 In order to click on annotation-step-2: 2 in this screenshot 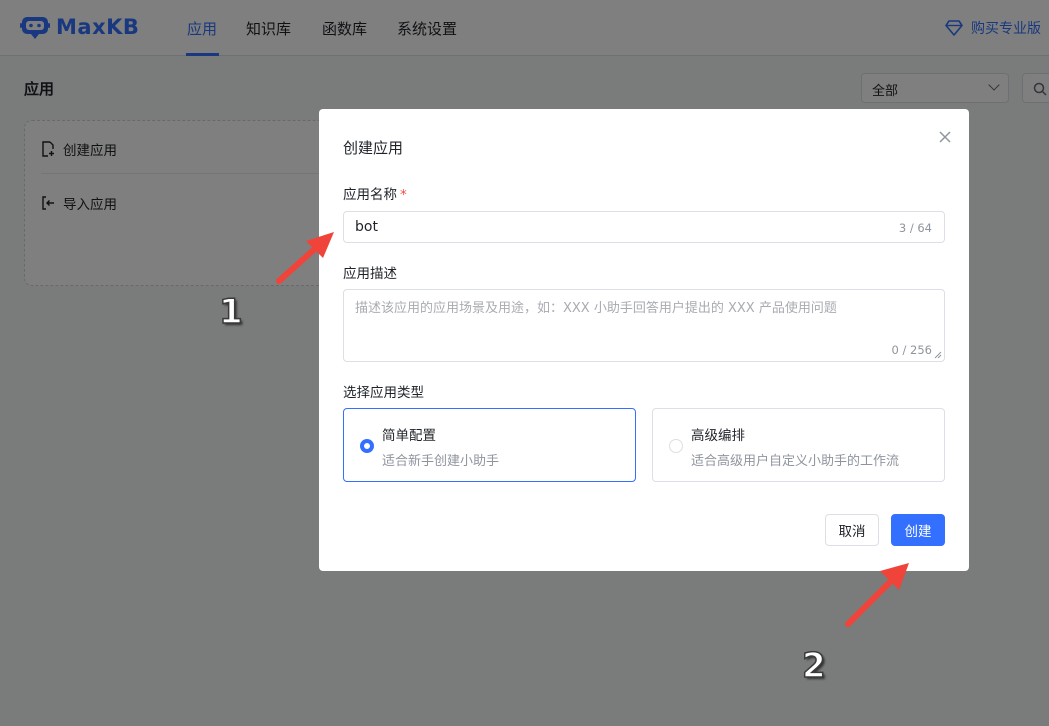, I will do `click(813, 666)`.